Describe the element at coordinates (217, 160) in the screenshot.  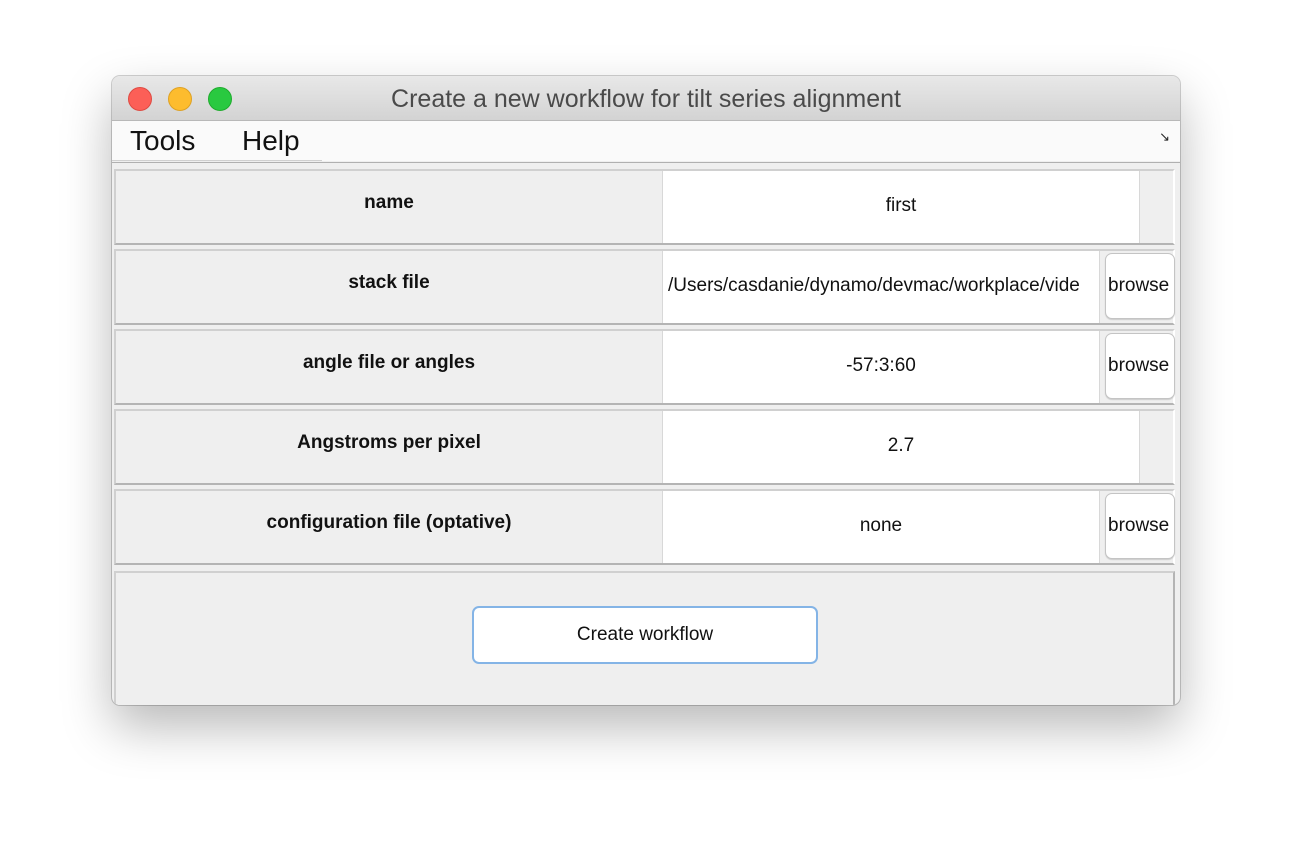
I see `menu-divider` at that location.